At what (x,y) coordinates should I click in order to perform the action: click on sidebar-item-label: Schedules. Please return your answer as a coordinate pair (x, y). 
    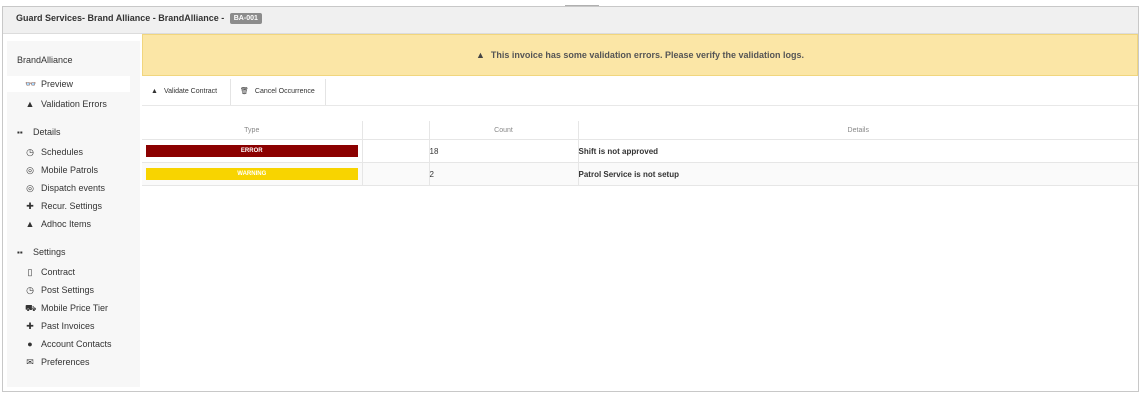
    Looking at the image, I should click on (62, 152).